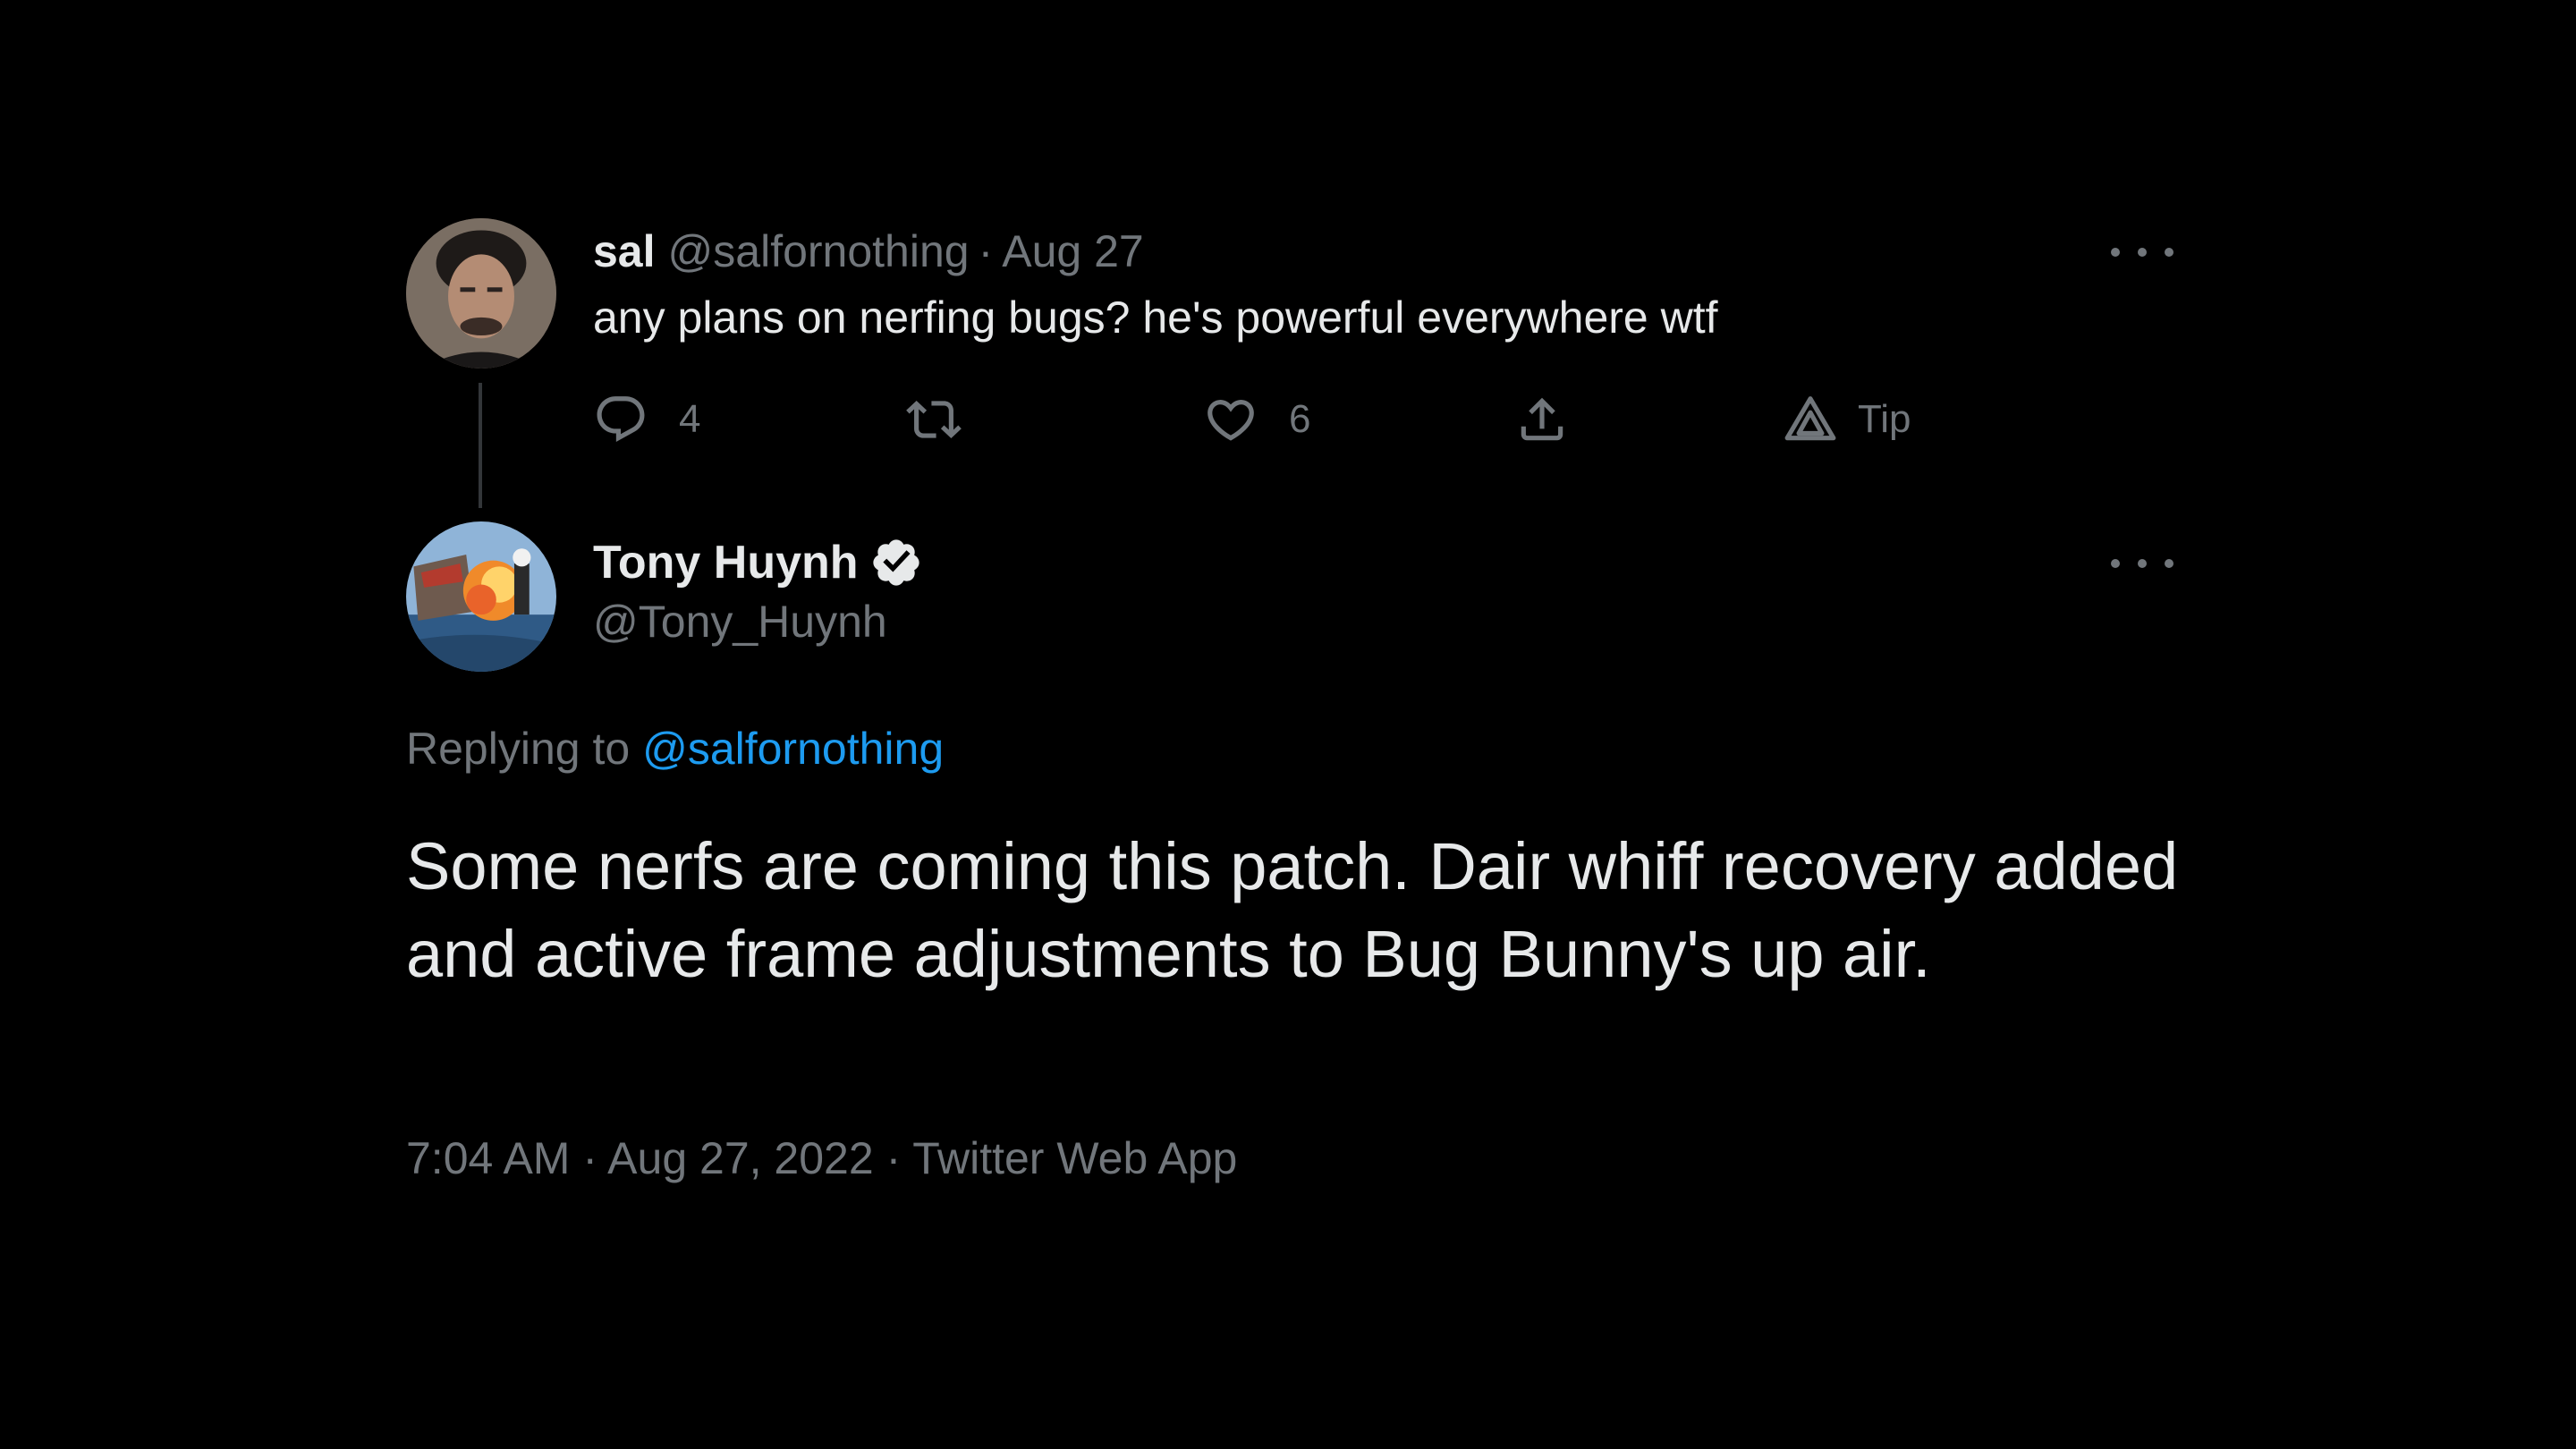 Image resolution: width=2576 pixels, height=1449 pixels. I want to click on tweet-source: Twitter Web App, so click(1074, 1158).